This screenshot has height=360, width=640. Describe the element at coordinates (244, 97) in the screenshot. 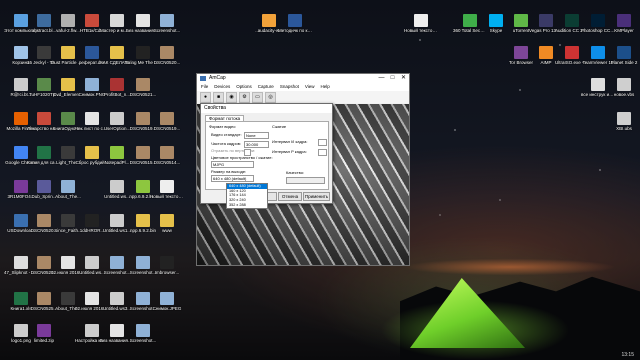

I see `settings-icon: ⚙` at that location.